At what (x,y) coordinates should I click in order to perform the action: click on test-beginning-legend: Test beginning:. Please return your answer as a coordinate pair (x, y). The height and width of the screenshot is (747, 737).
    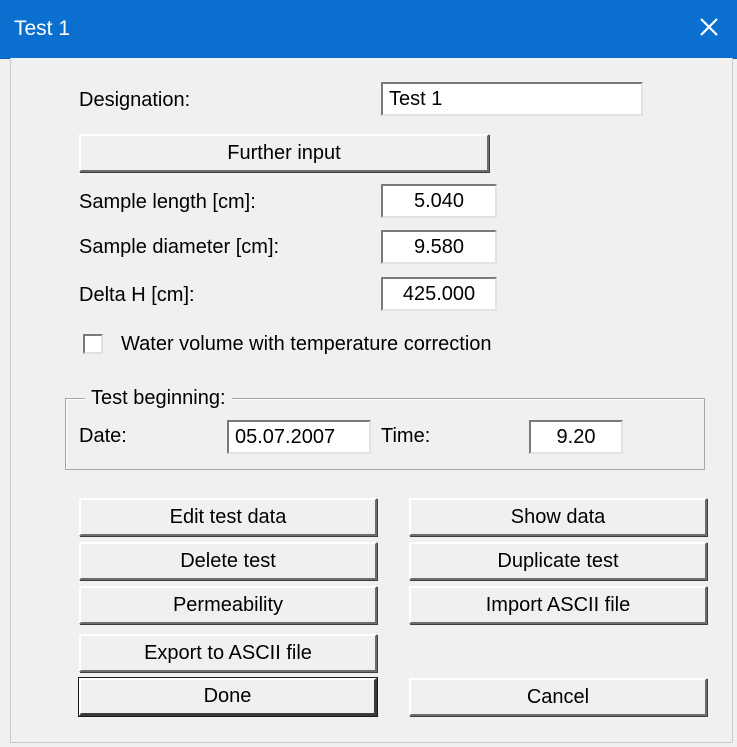
    Looking at the image, I should click on (158, 398).